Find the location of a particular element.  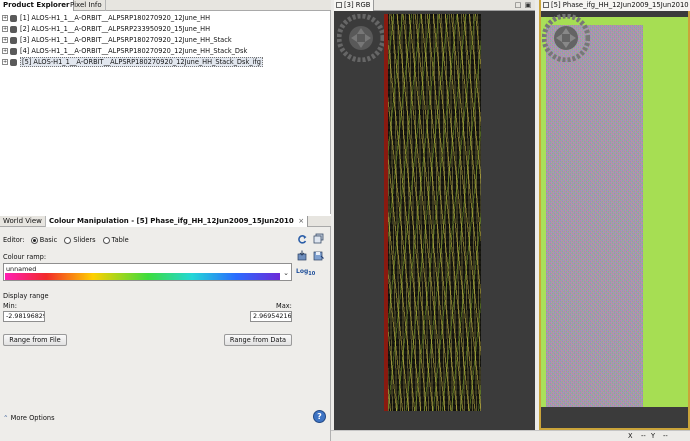

tab-product-explorer-label: Product Explorer is located at coordinates (36, 5).